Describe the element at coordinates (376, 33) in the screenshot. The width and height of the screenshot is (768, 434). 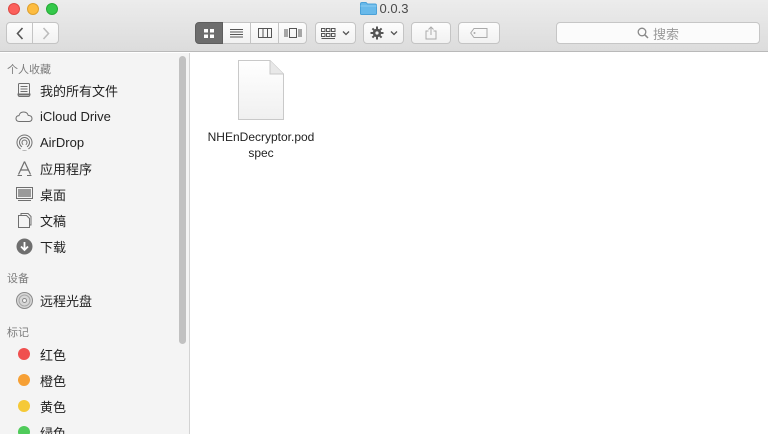
I see `gear-icon` at that location.